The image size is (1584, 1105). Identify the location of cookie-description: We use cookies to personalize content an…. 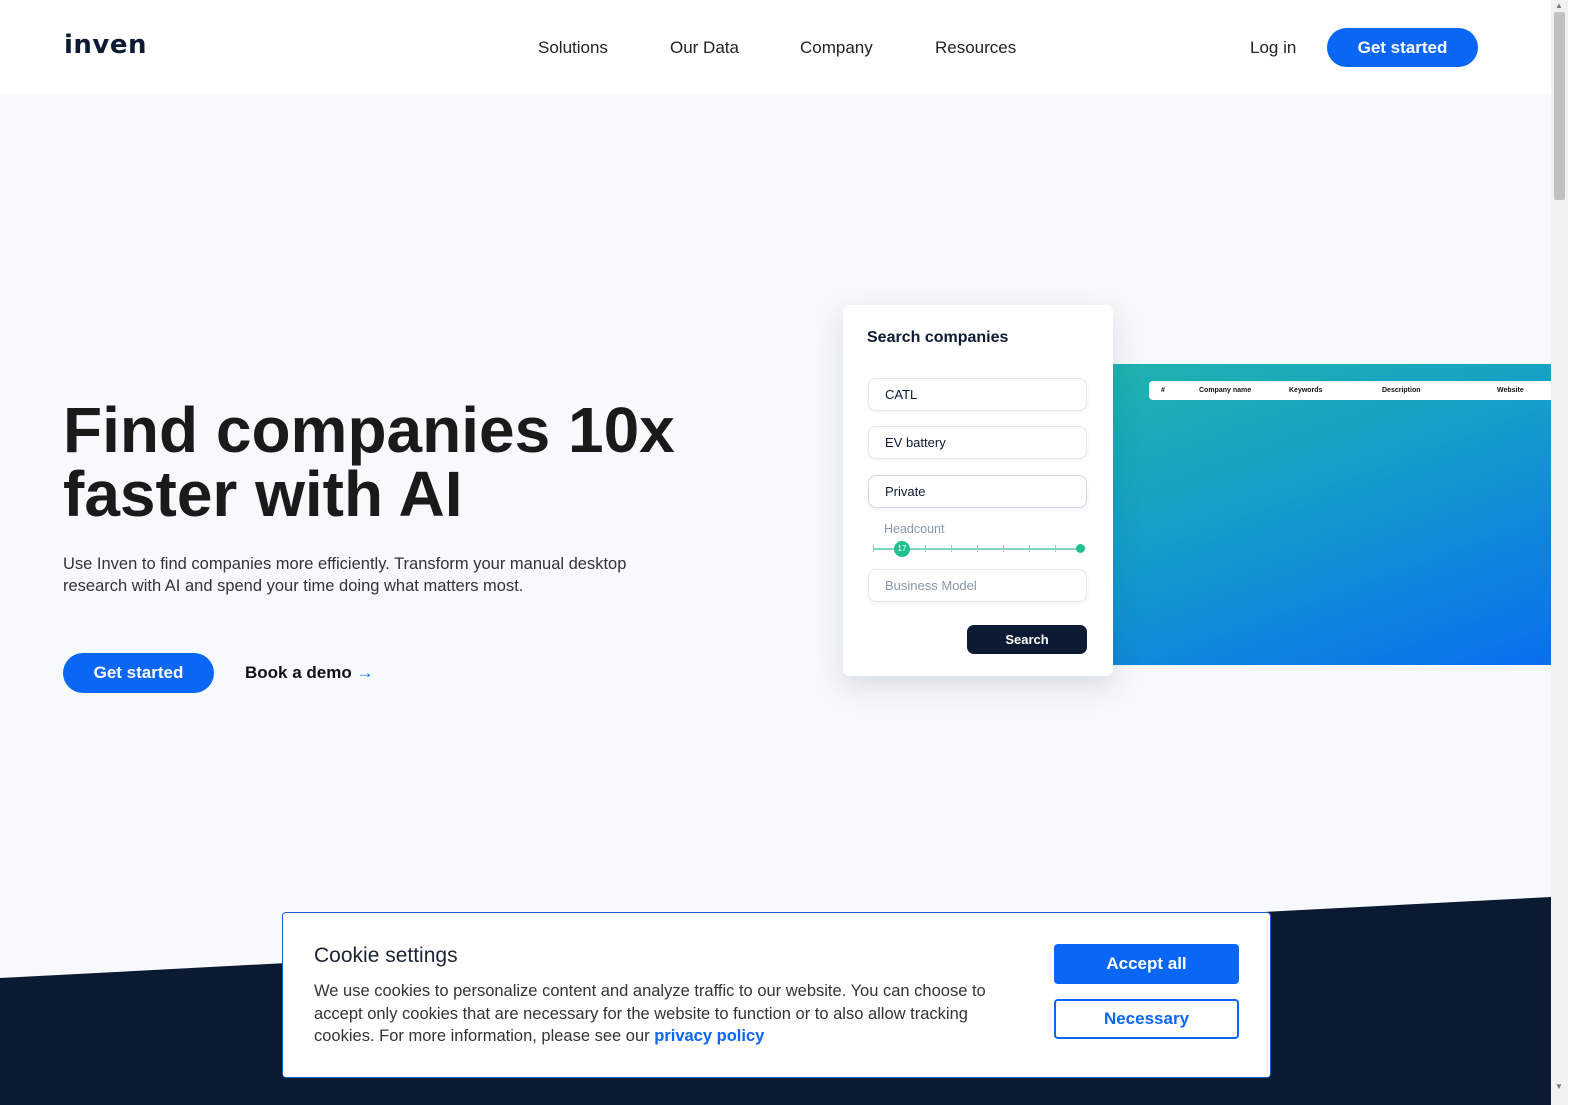
(650, 1013).